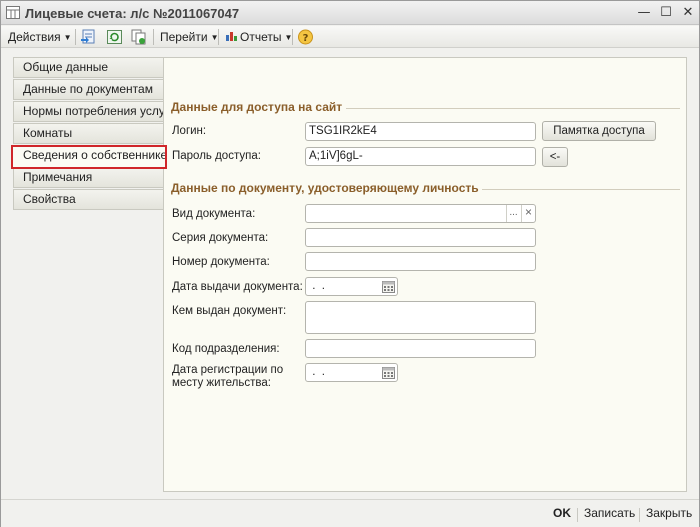  What do you see at coordinates (317, 372) in the screenshot?
I see `reg-date-value: . .` at bounding box center [317, 372].